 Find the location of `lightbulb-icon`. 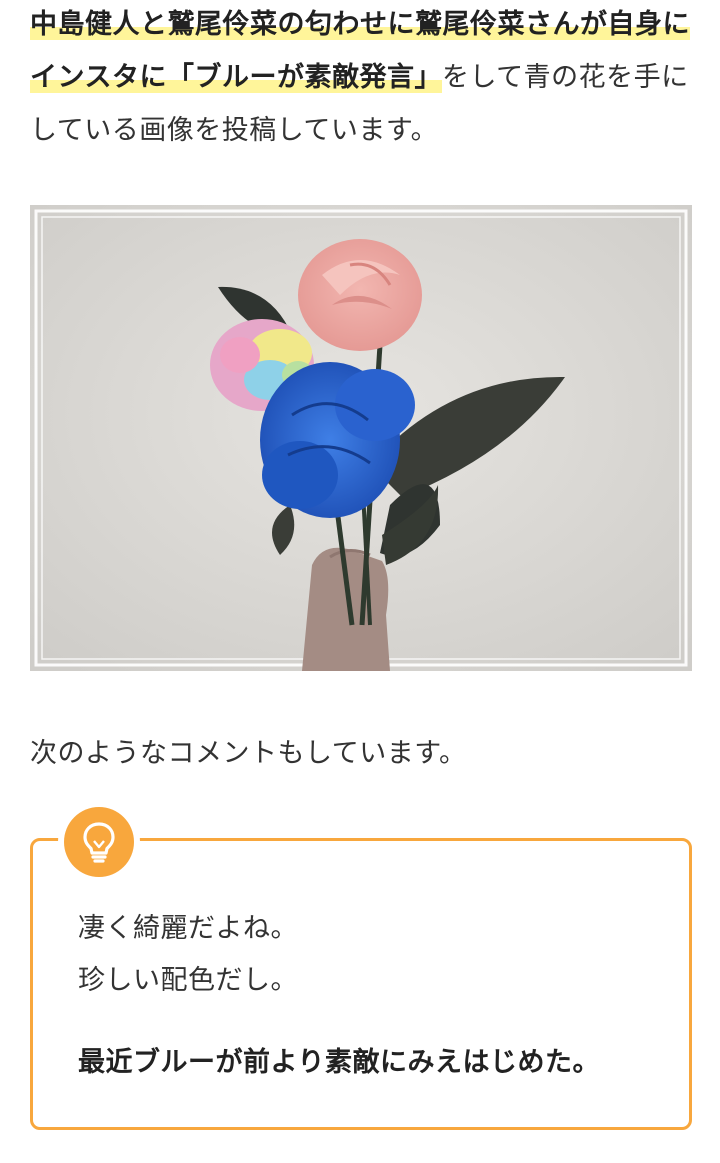

lightbulb-icon is located at coordinates (99, 842).